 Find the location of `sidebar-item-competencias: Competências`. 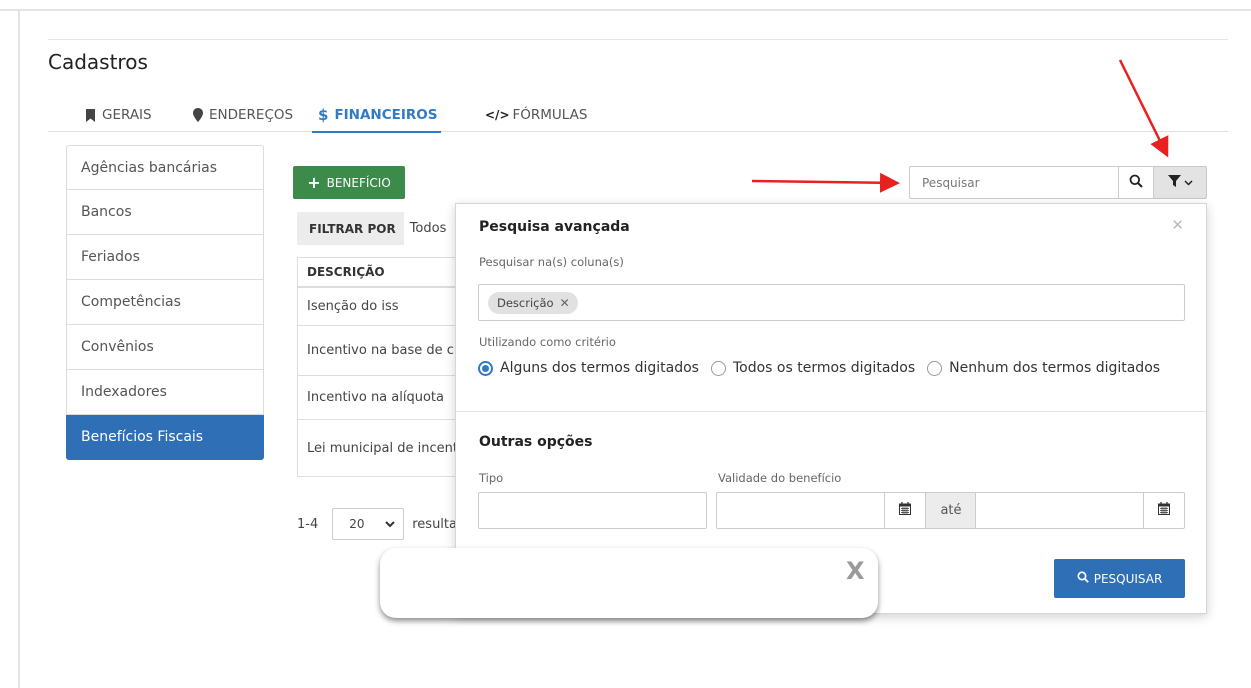

sidebar-item-competencias: Competências is located at coordinates (165, 302).